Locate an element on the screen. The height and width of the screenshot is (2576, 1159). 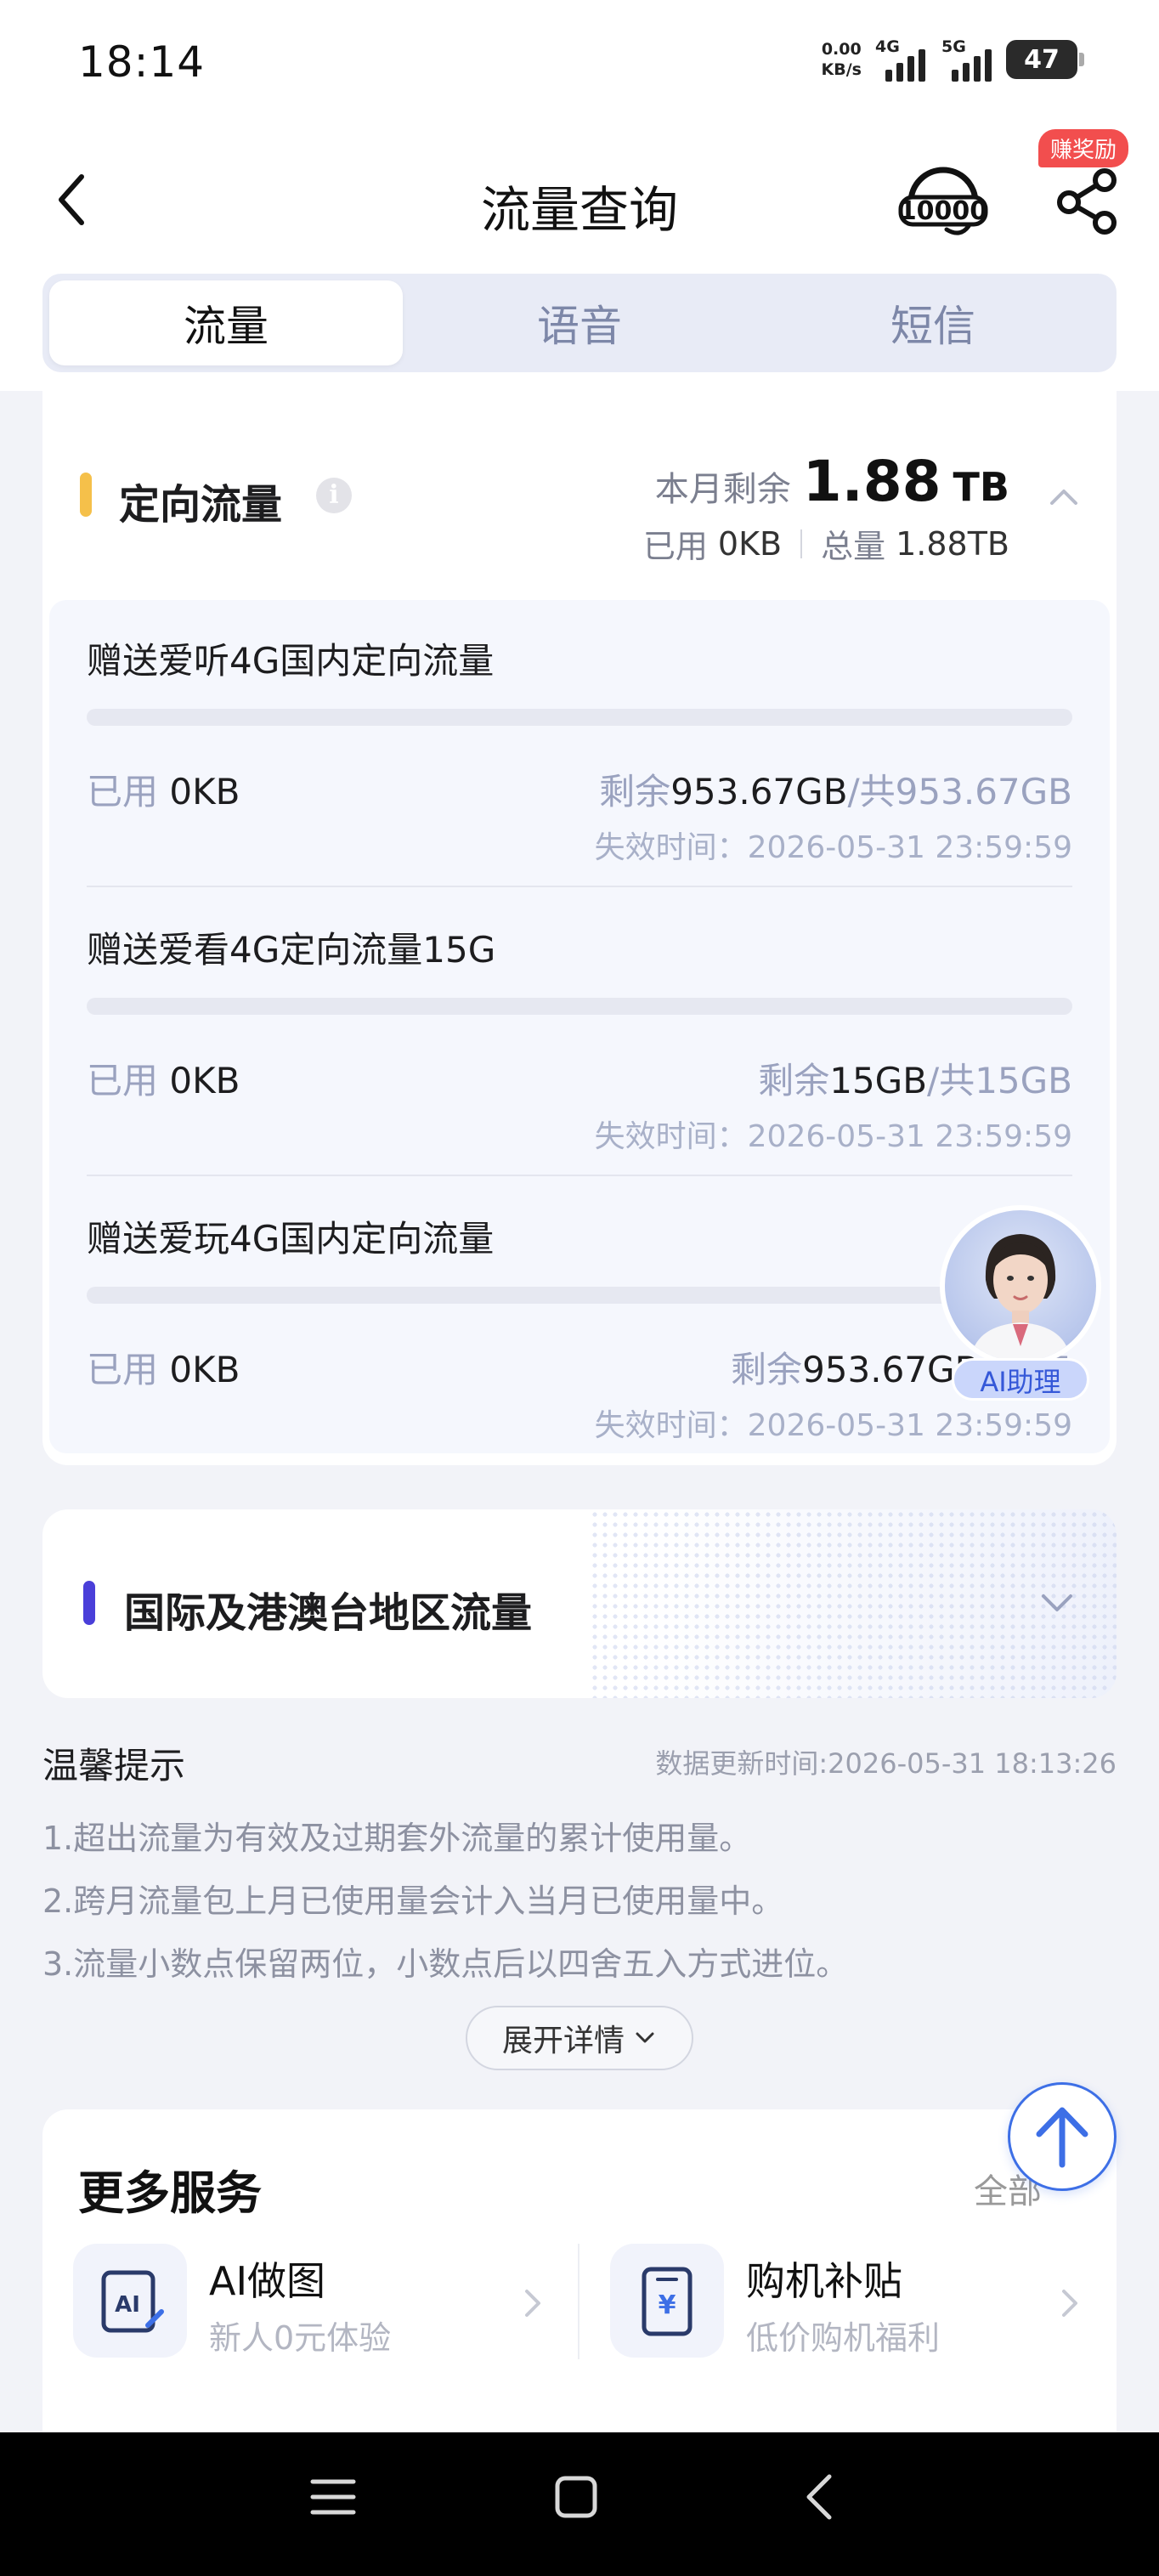
monthly-remaining: 本月剩余 1.88 TB is located at coordinates (832, 481).